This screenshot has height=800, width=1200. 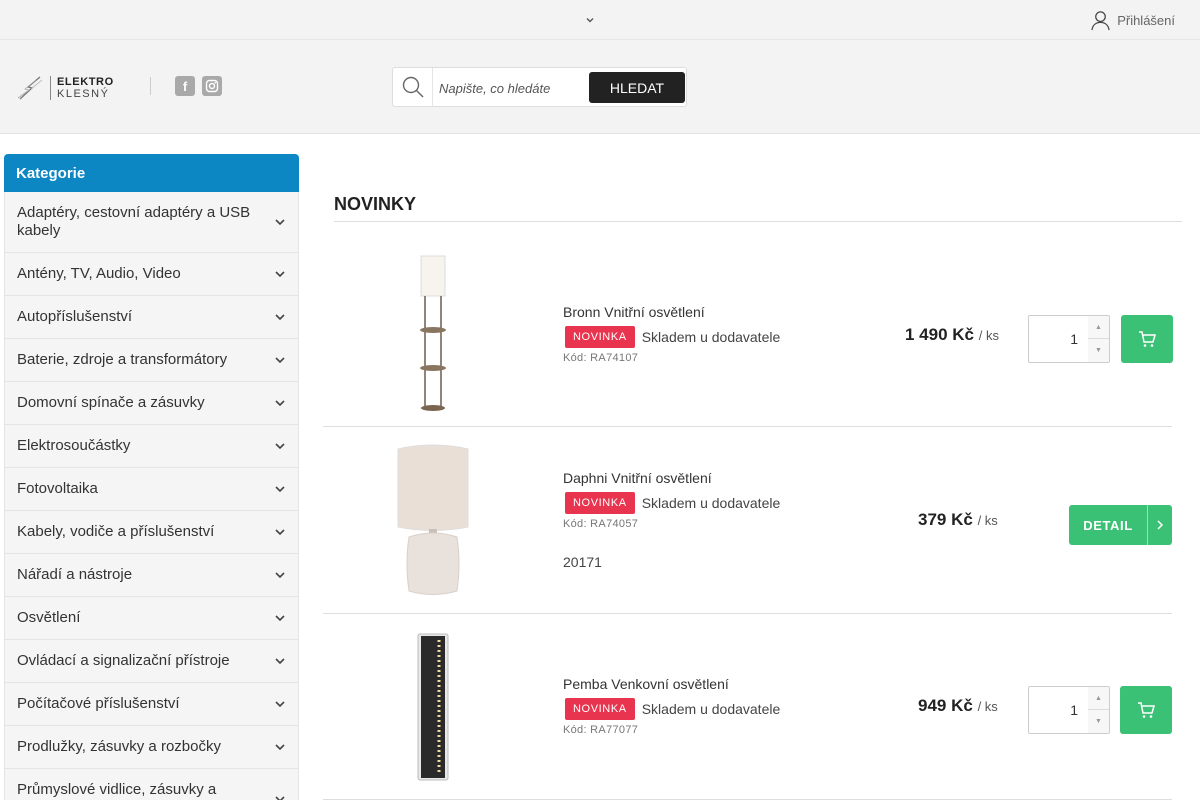 I want to click on social-links: f, so click(x=198, y=86).